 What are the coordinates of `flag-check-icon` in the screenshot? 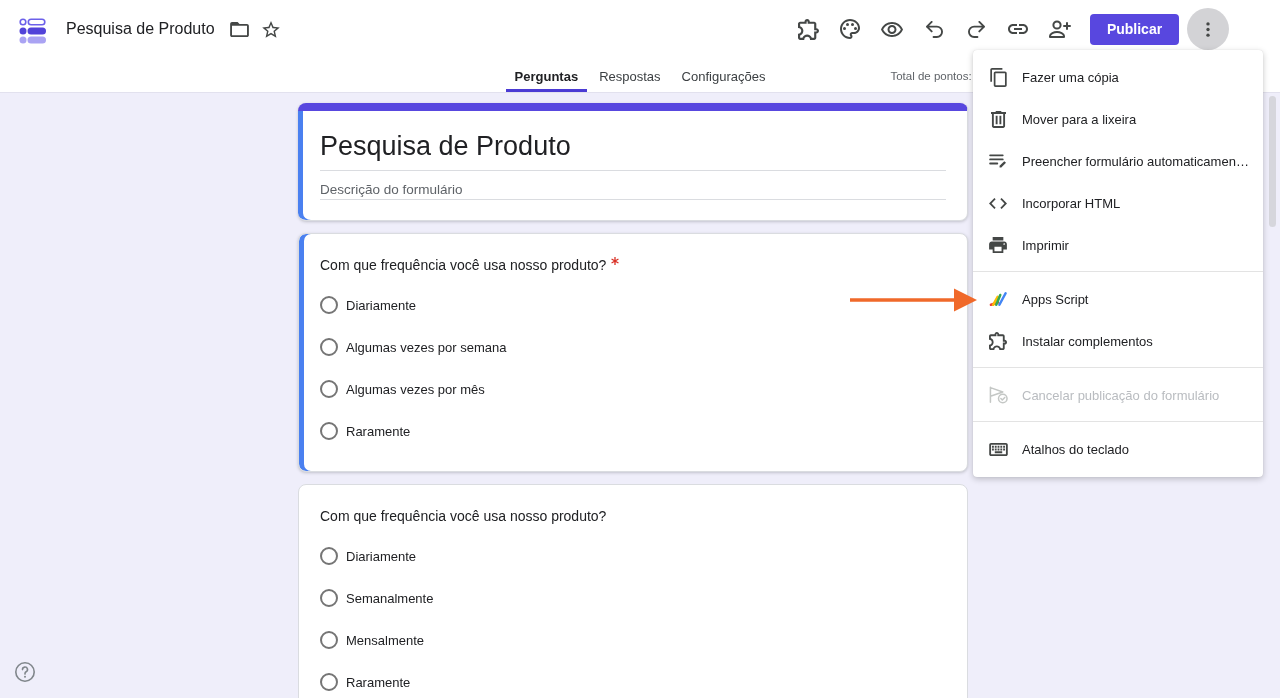 It's located at (998, 395).